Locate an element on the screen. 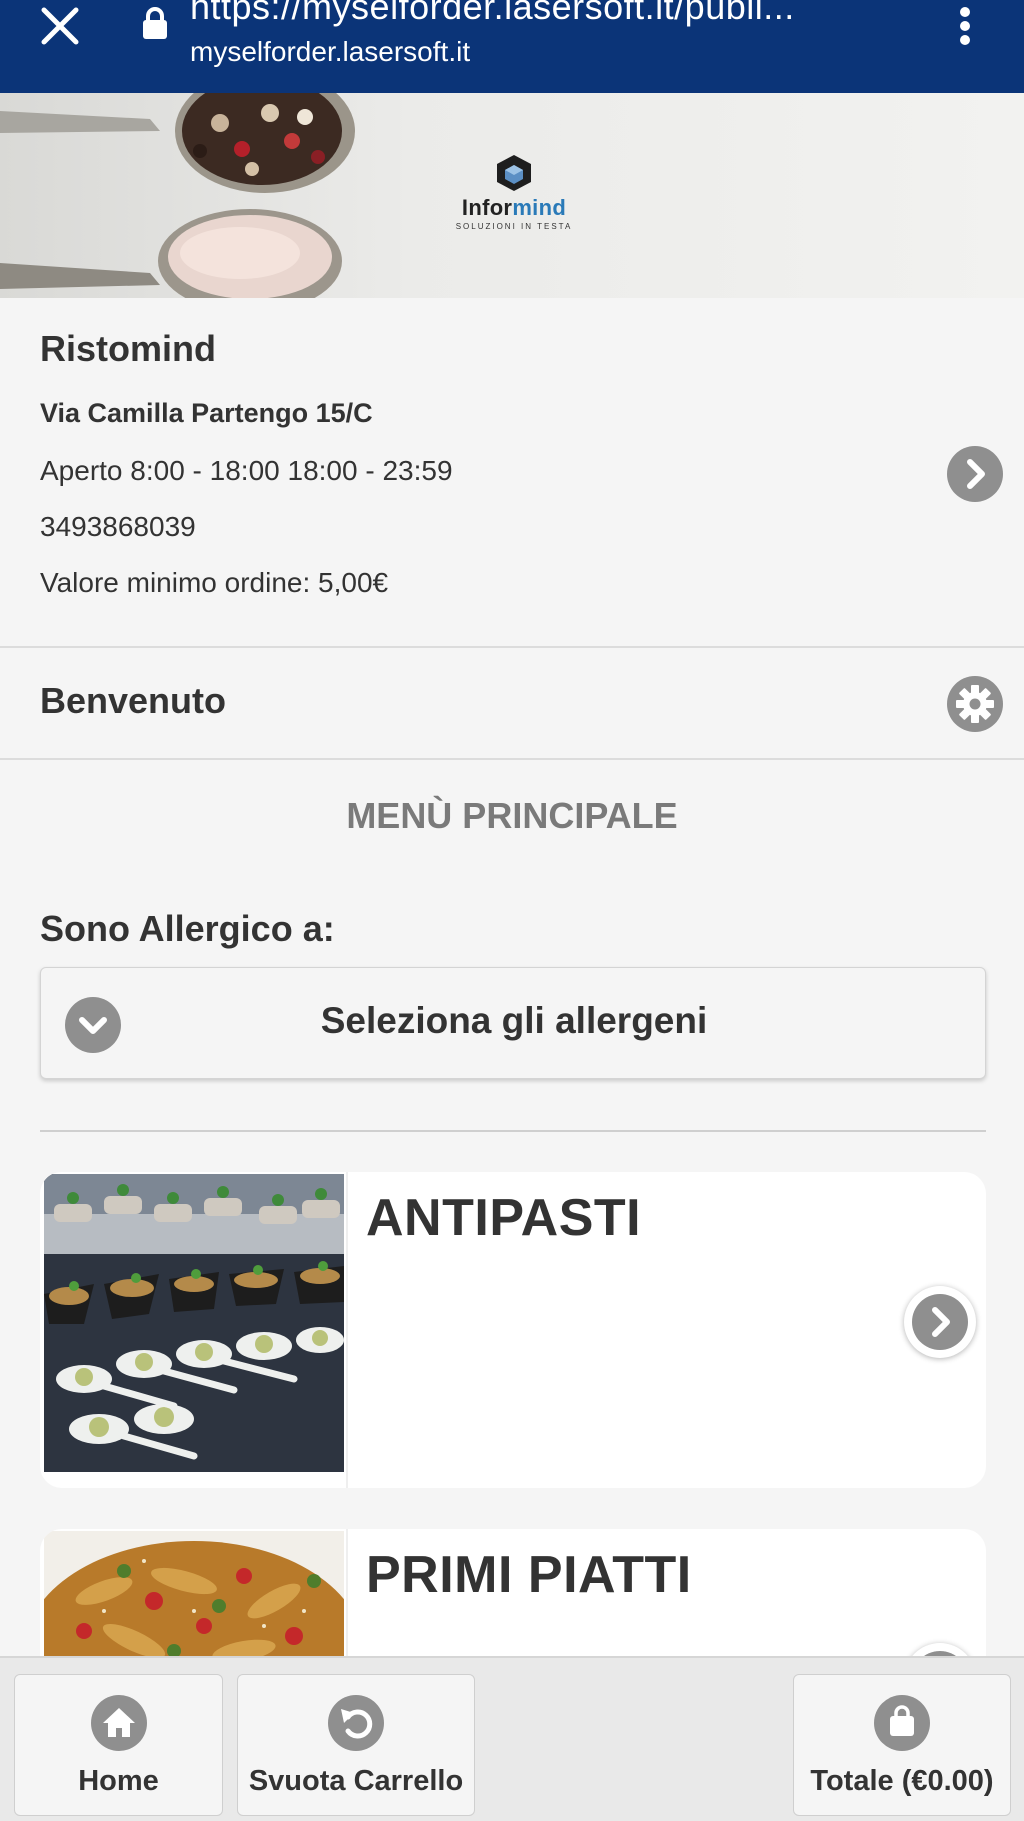 This screenshot has height=1821, width=1024. informind-logo: Informind SOLUZIONI IN TESTA is located at coordinates (514, 198).